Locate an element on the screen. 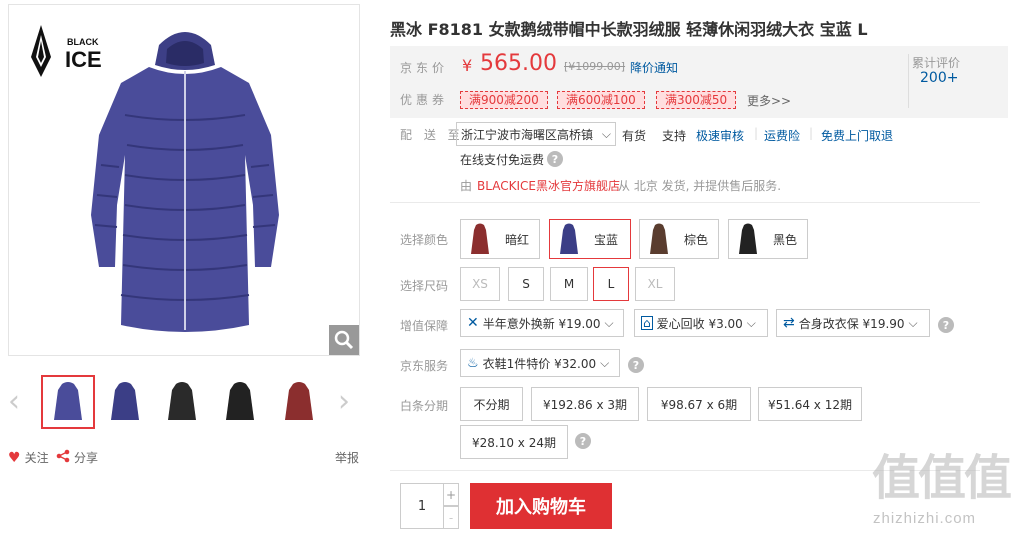 The width and height of the screenshot is (1024, 536). zoom-icon is located at coordinates (344, 340).